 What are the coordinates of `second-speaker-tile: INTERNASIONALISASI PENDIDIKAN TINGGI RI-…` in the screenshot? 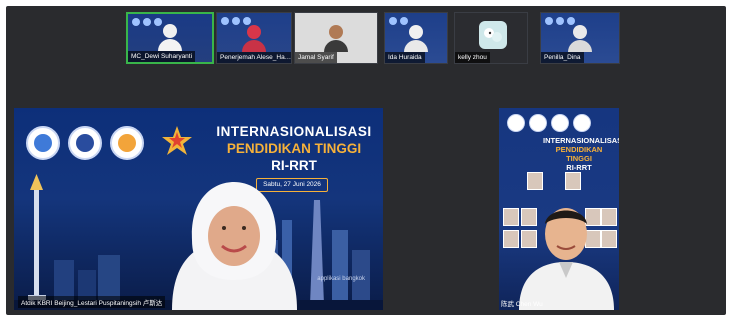 It's located at (559, 209).